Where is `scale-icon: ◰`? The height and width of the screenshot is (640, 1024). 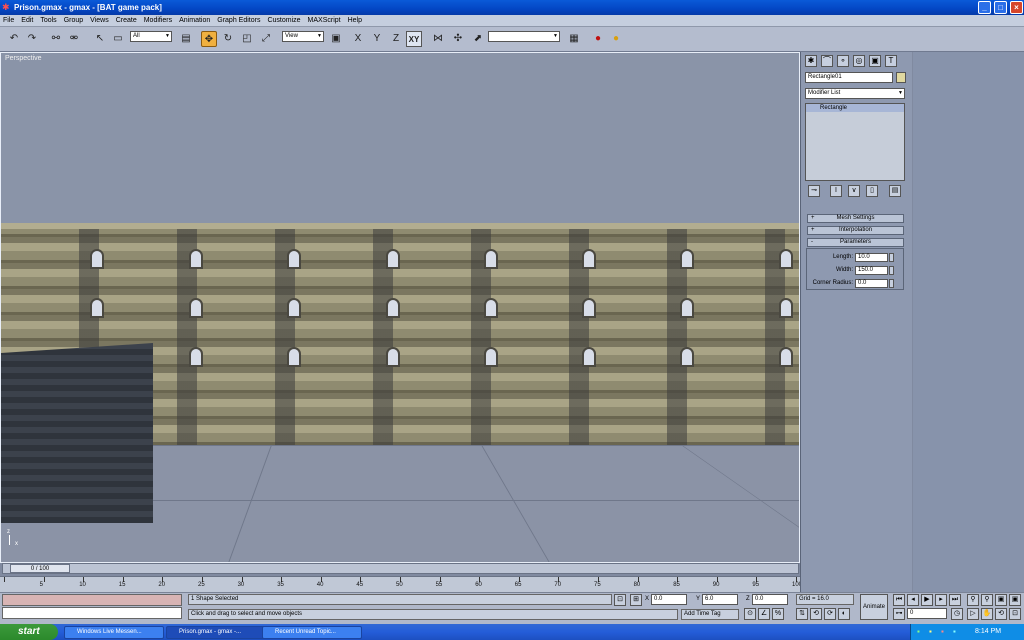
scale-icon: ◰ is located at coordinates (247, 39).